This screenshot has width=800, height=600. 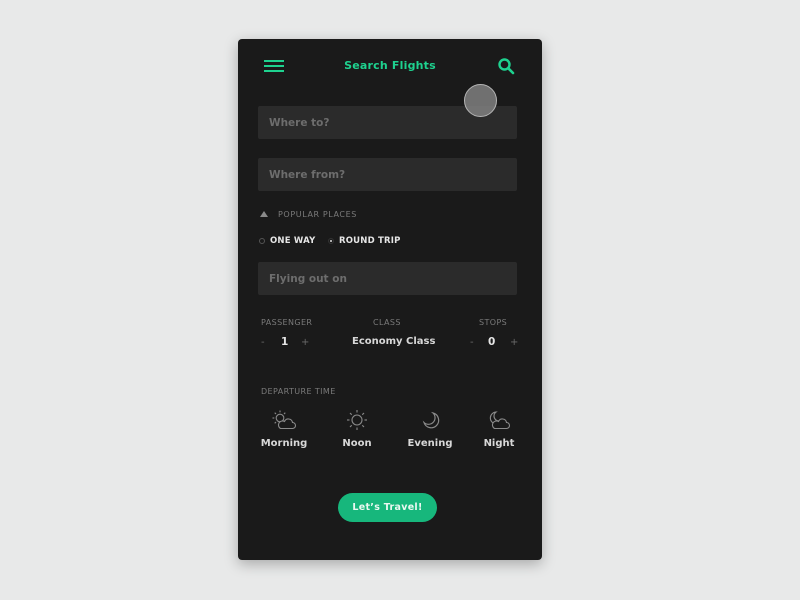 What do you see at coordinates (387, 507) in the screenshot?
I see `lets-travel-button: Let’s Travel!` at bounding box center [387, 507].